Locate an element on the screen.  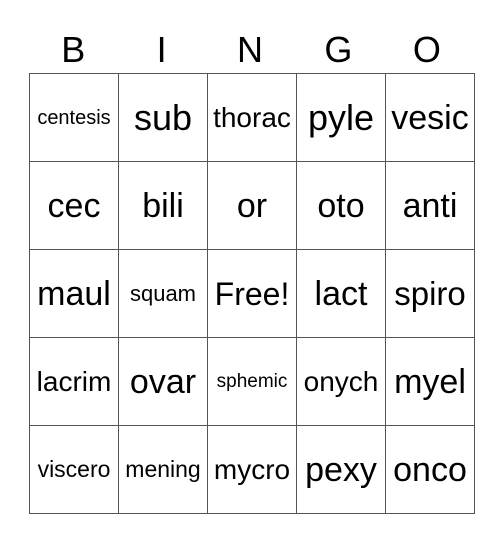
bingo-cell: mycro is located at coordinates (252, 469).